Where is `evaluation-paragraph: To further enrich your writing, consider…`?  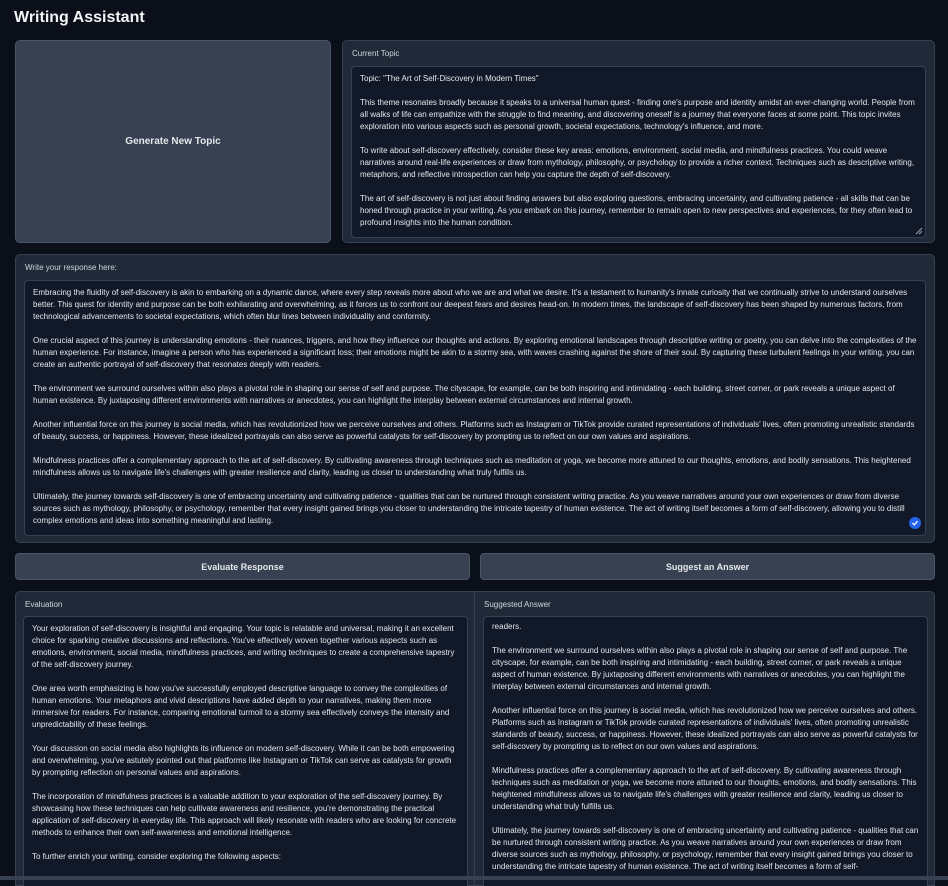 evaluation-paragraph: To further enrich your writing, consider… is located at coordinates (157, 856).